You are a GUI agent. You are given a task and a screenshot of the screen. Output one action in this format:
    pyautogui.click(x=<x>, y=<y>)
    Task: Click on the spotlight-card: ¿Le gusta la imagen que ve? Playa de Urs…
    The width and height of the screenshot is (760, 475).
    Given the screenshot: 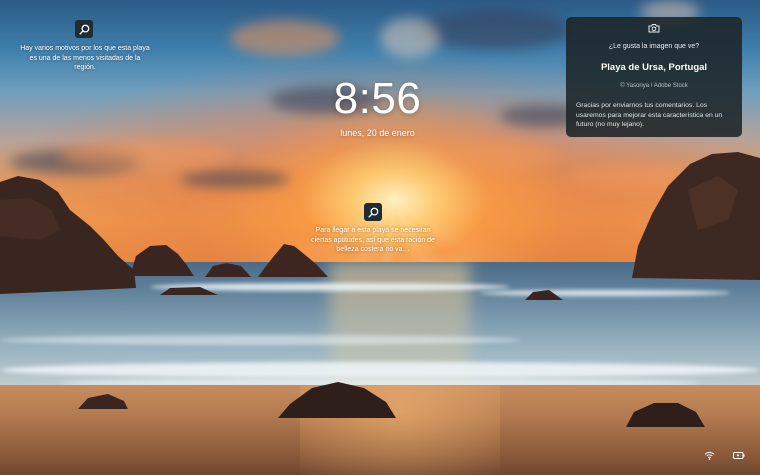 What is the action you would take?
    pyautogui.click(x=654, y=77)
    